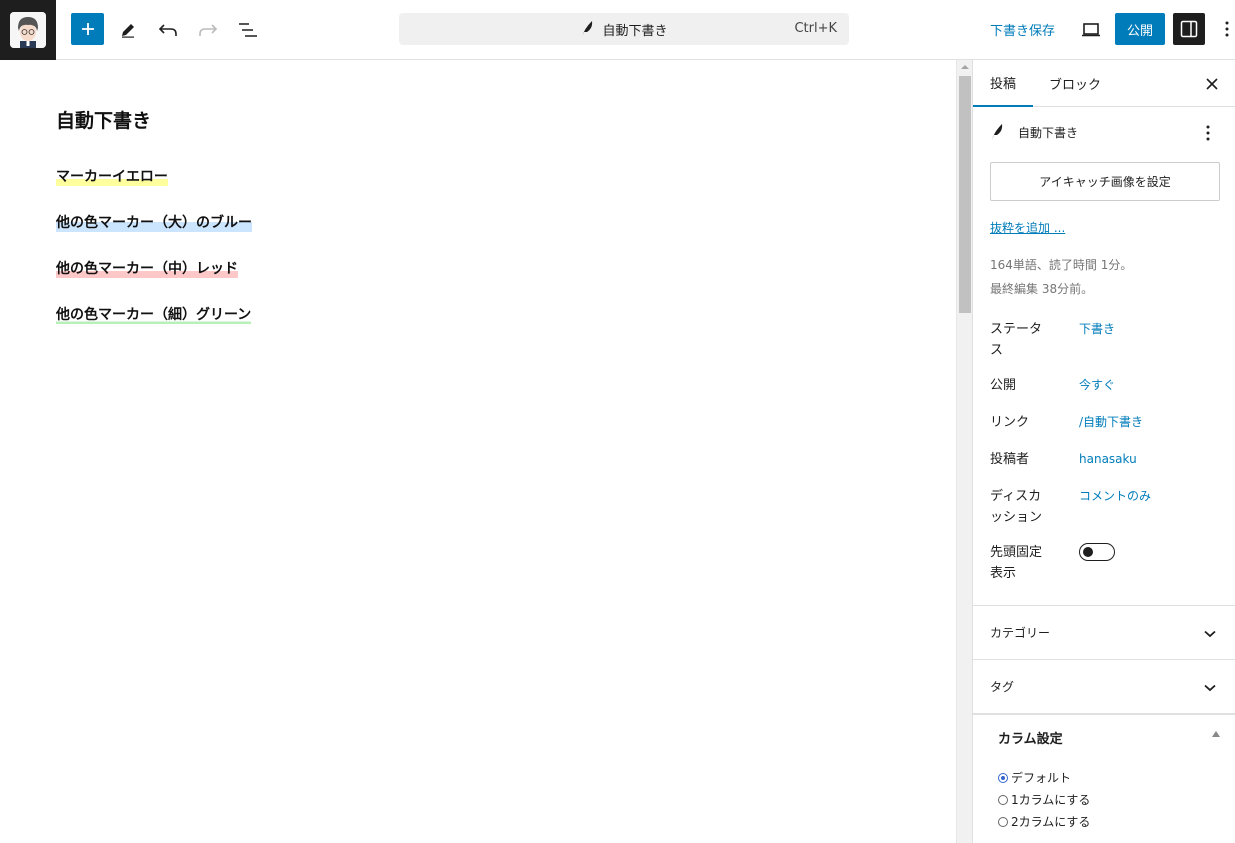 The height and width of the screenshot is (843, 1235). I want to click on column-option-default: デフォルト, so click(1034, 777).